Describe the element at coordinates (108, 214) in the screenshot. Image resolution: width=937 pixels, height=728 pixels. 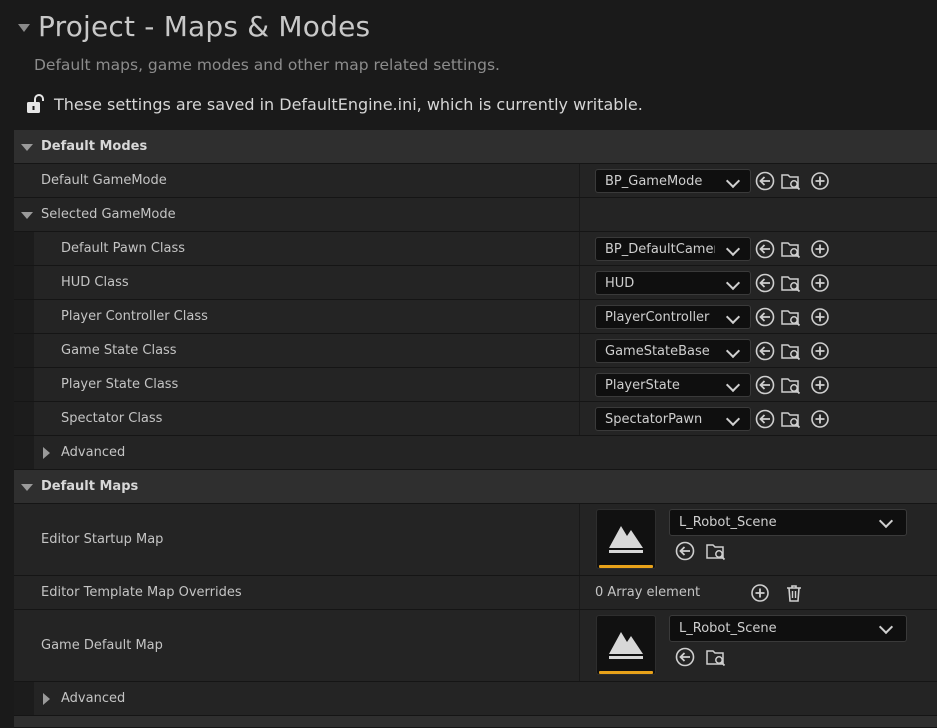
I see `group-label: Selected GameMode` at that location.